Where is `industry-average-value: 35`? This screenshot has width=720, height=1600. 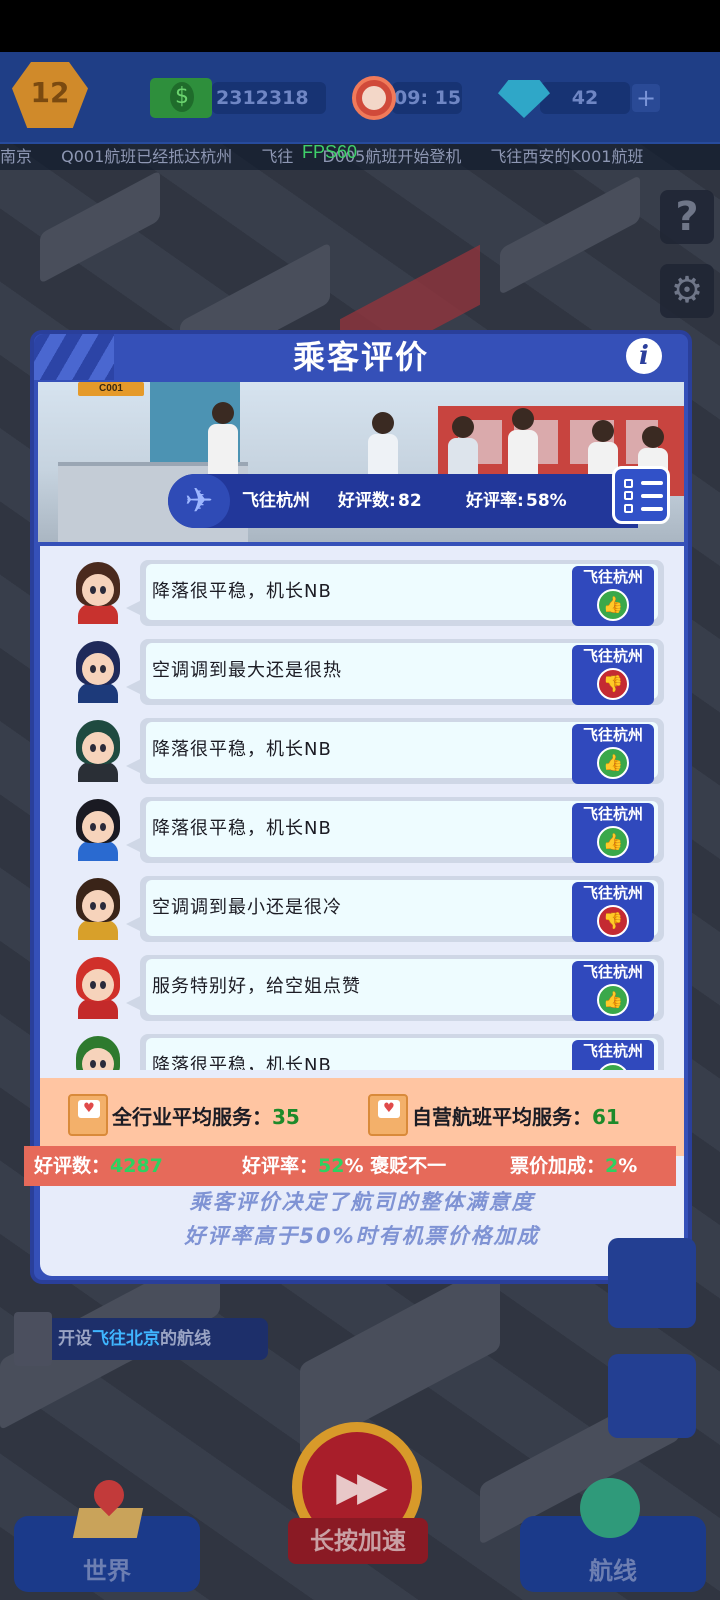 industry-average-value: 35 is located at coordinates (286, 1117).